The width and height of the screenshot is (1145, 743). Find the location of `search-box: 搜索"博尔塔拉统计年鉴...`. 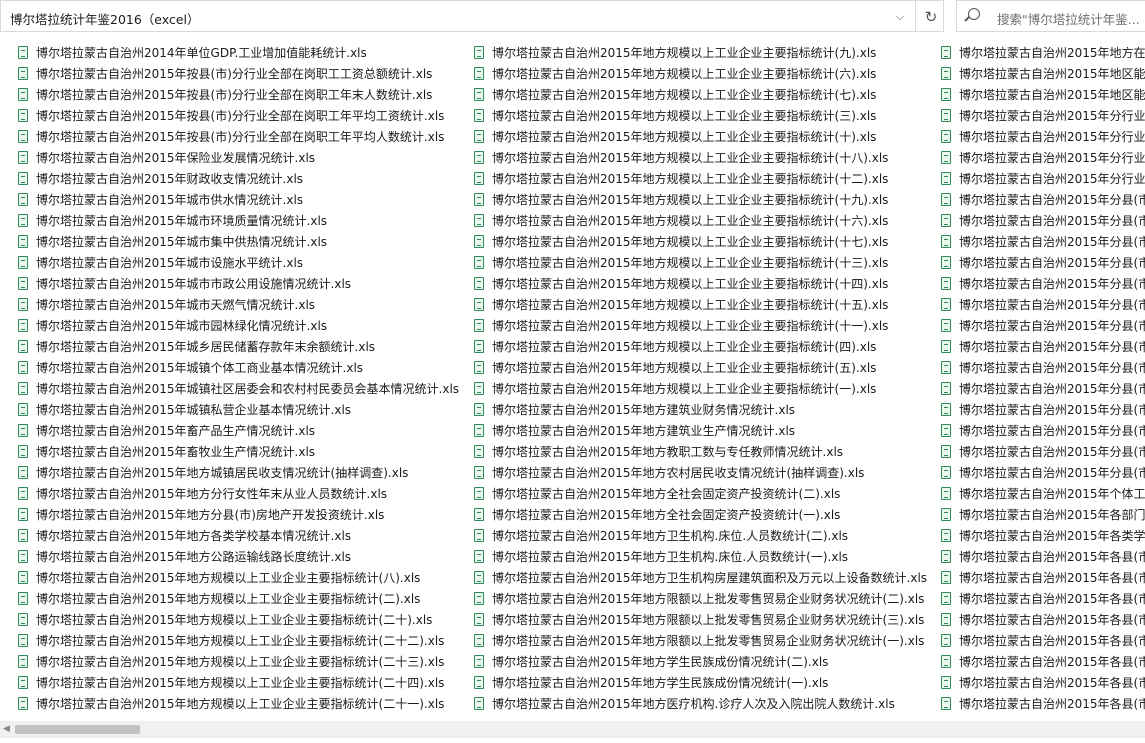

search-box: 搜索"博尔塔拉统计年鉴... is located at coordinates (1050, 16).